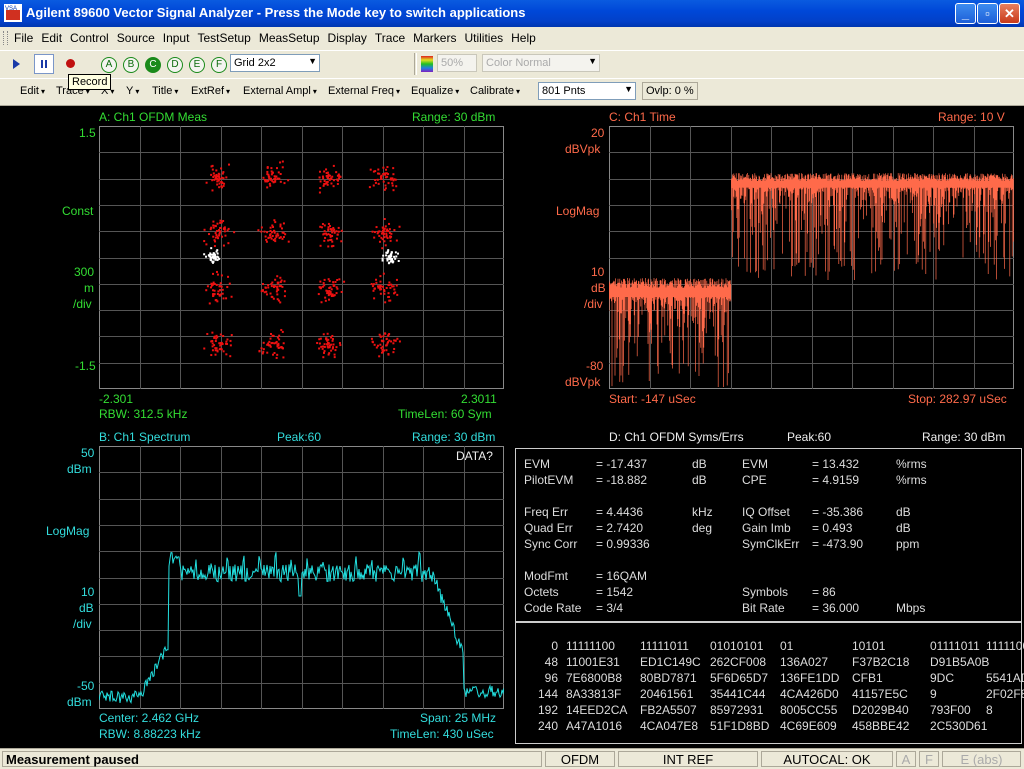 The image size is (1024, 769). Describe the element at coordinates (981, 759) in the screenshot. I see `status-e-indicator: E (abs)` at that location.